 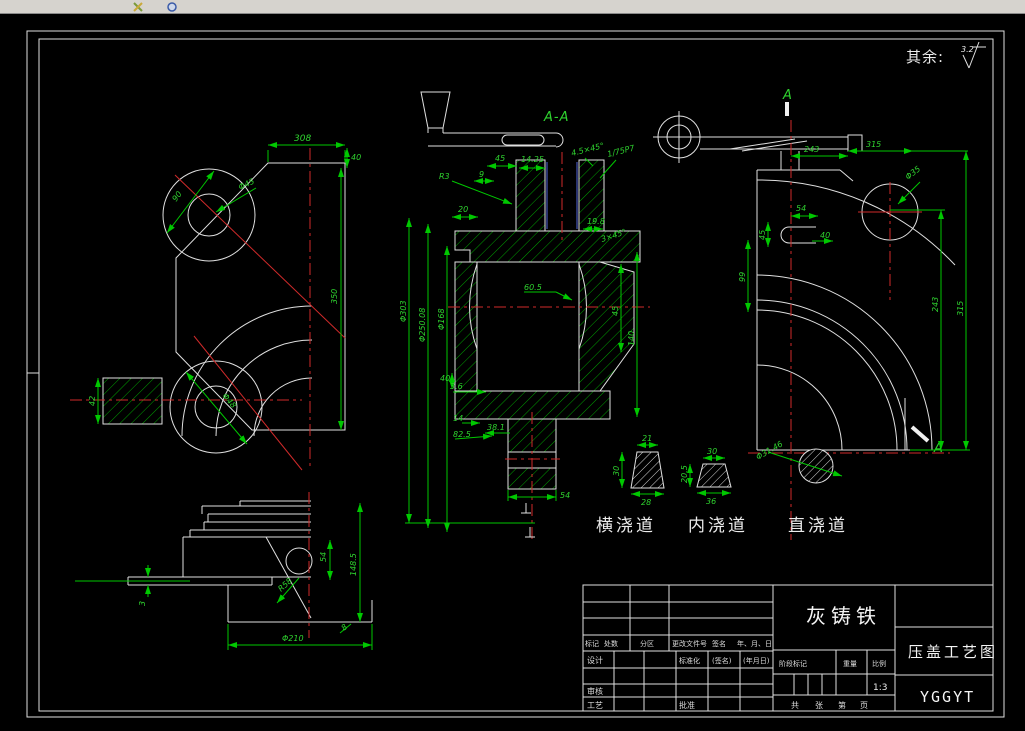 What do you see at coordinates (302, 139) in the screenshot?
I see `dim-front-width: 308` at bounding box center [302, 139].